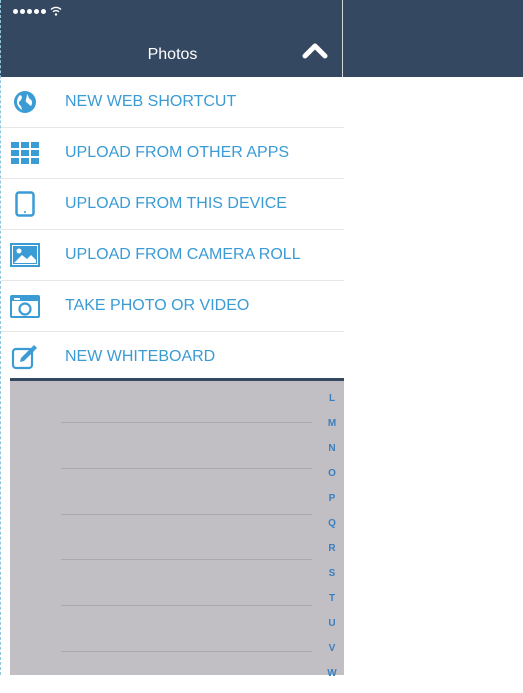 The width and height of the screenshot is (523, 693). I want to click on wifi-icon, so click(56, 11).